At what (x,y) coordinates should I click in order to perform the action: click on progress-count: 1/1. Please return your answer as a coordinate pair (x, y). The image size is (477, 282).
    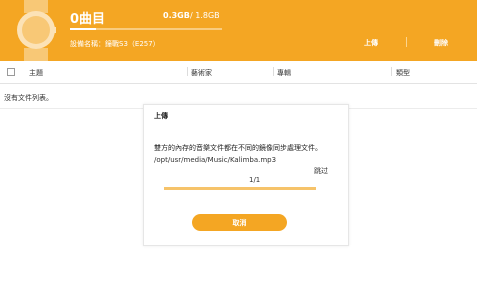
    Looking at the image, I should click on (255, 180).